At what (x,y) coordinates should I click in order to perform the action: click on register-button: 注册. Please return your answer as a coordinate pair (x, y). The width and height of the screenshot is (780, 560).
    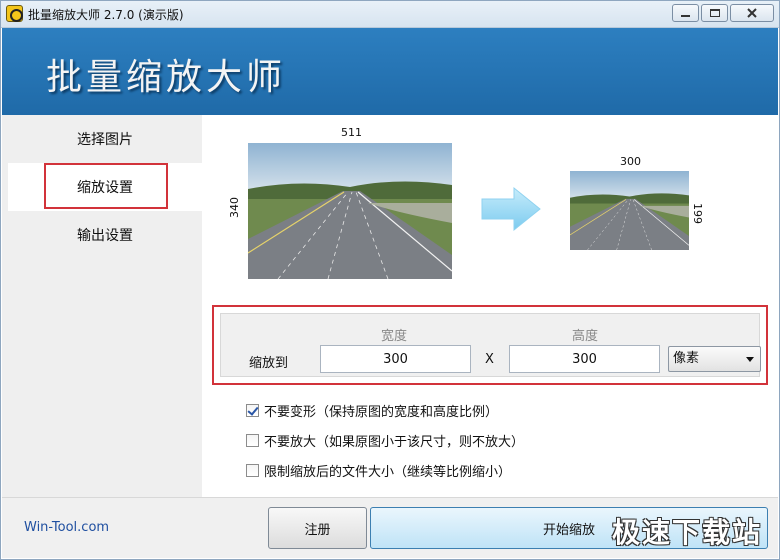
    Looking at the image, I should click on (317, 528).